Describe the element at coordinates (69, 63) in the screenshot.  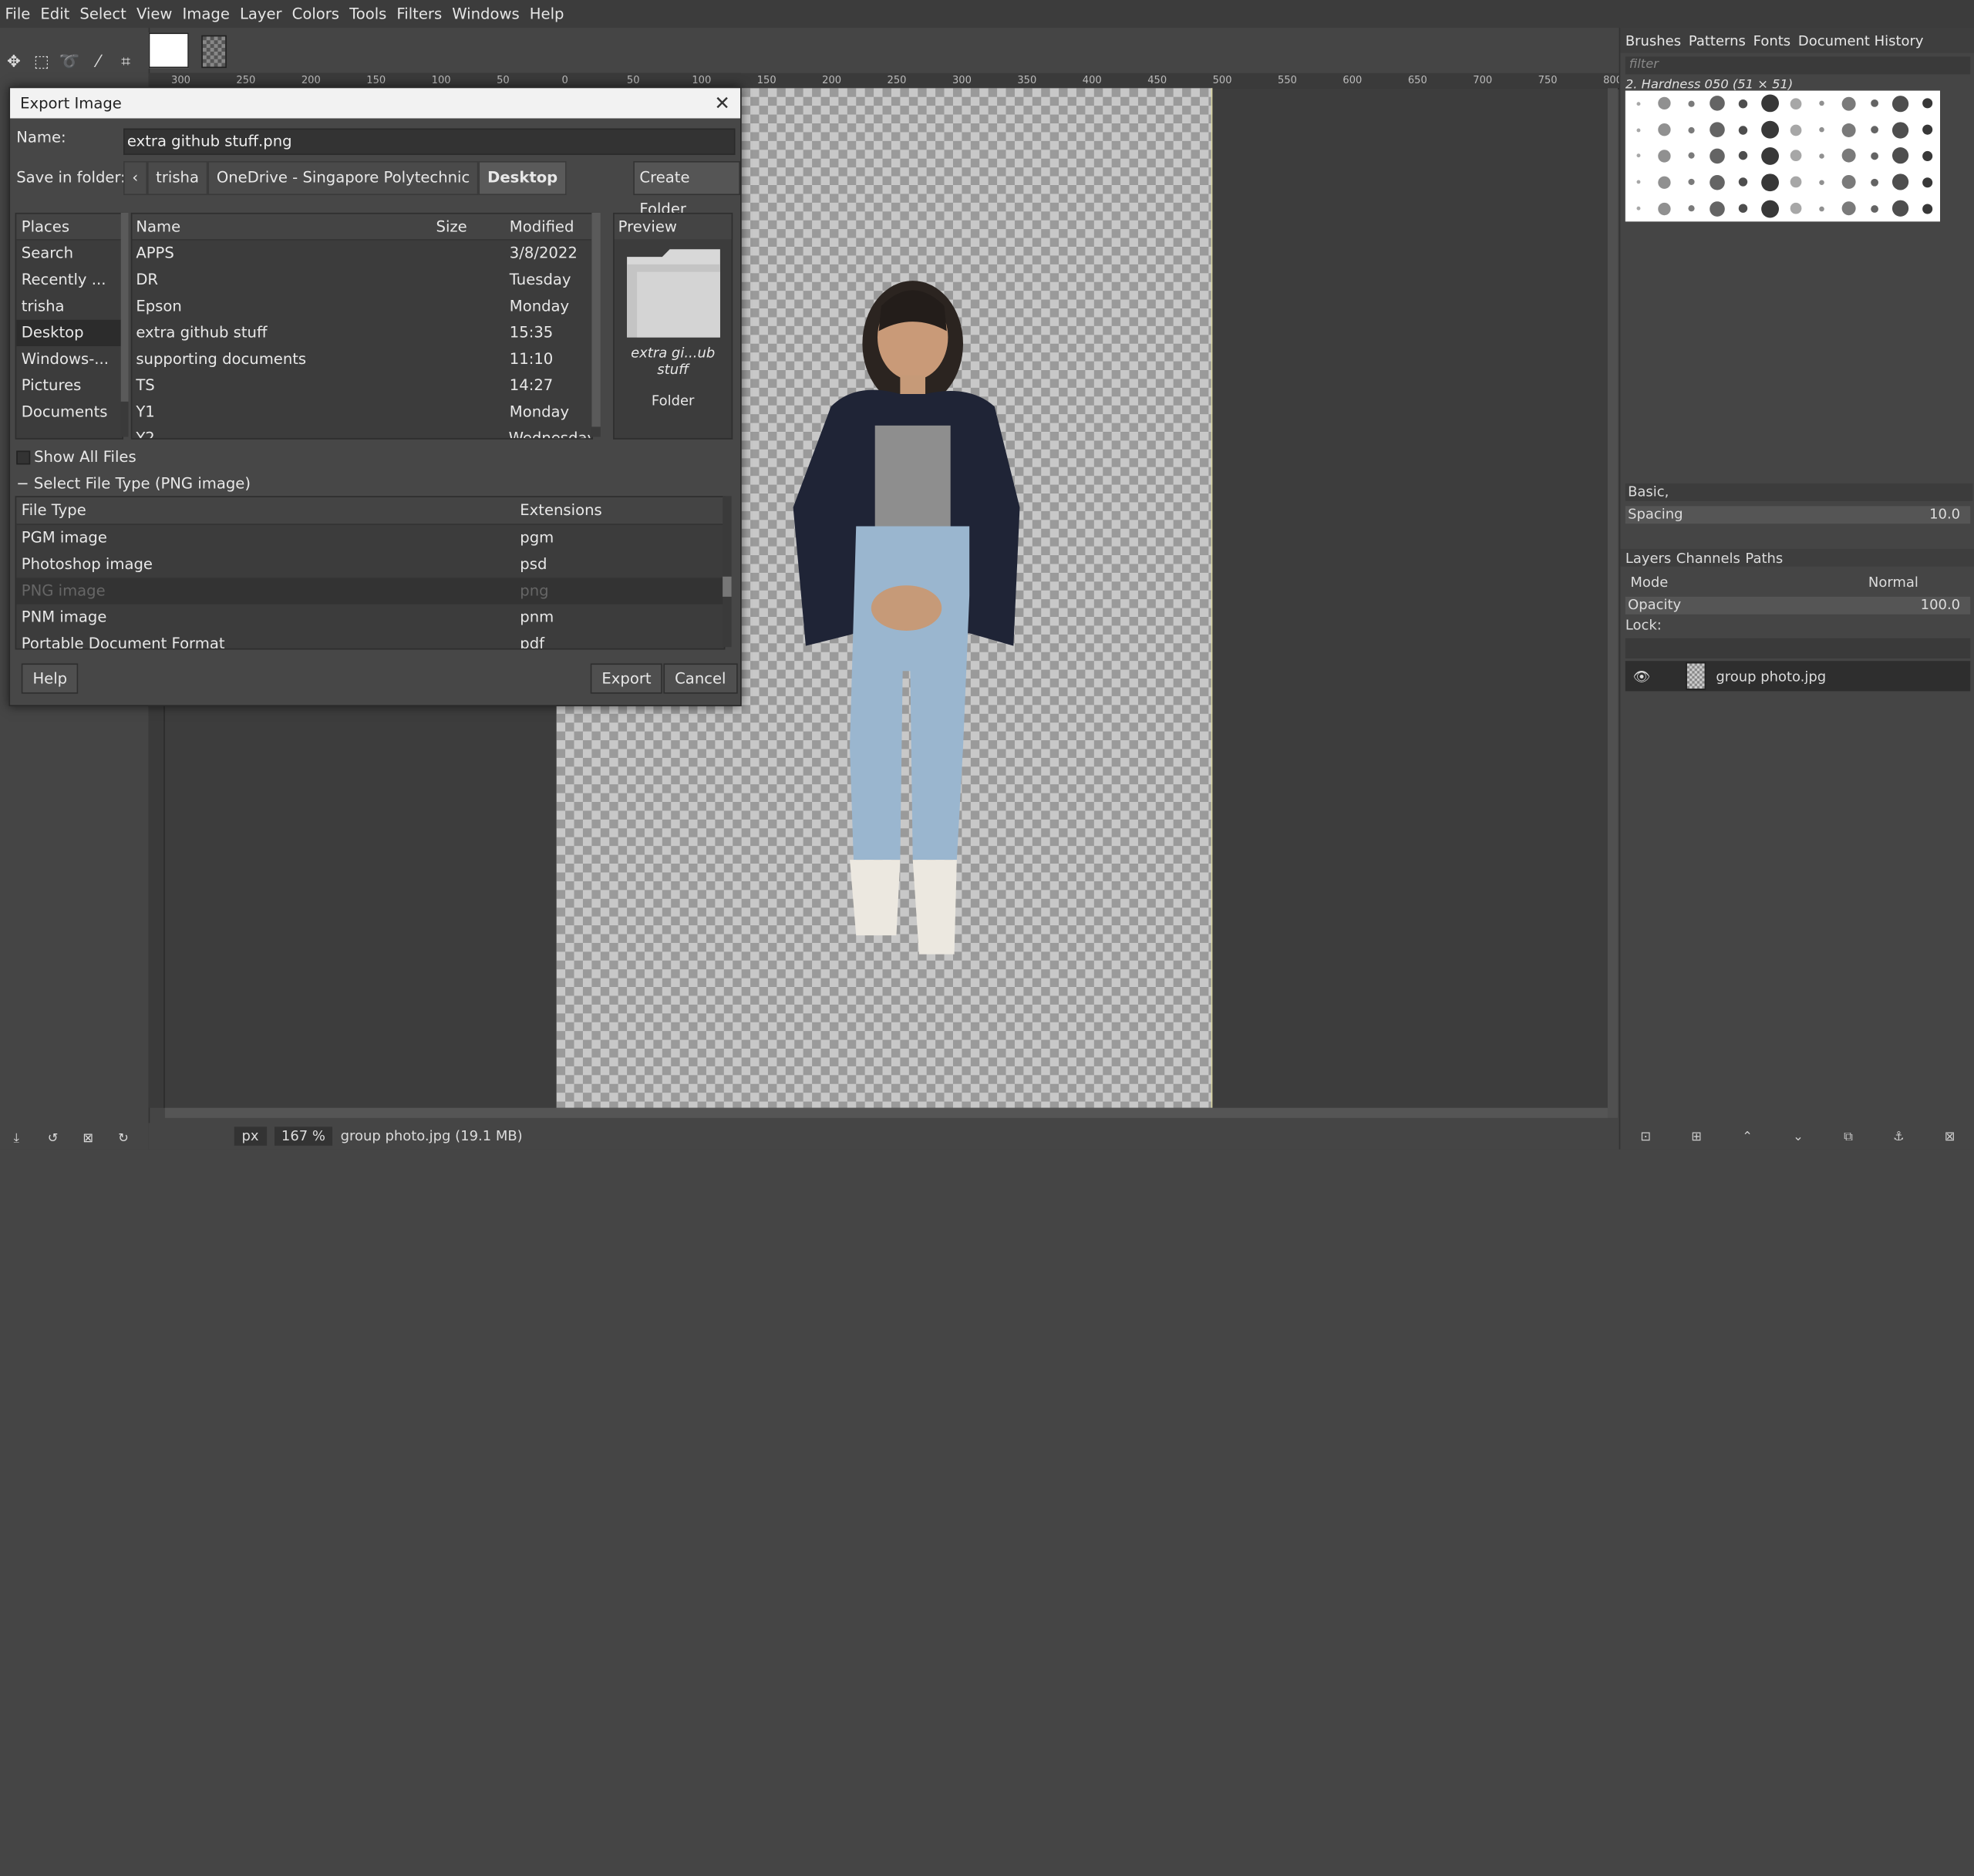
I see `lasso-icon: ➰` at that location.